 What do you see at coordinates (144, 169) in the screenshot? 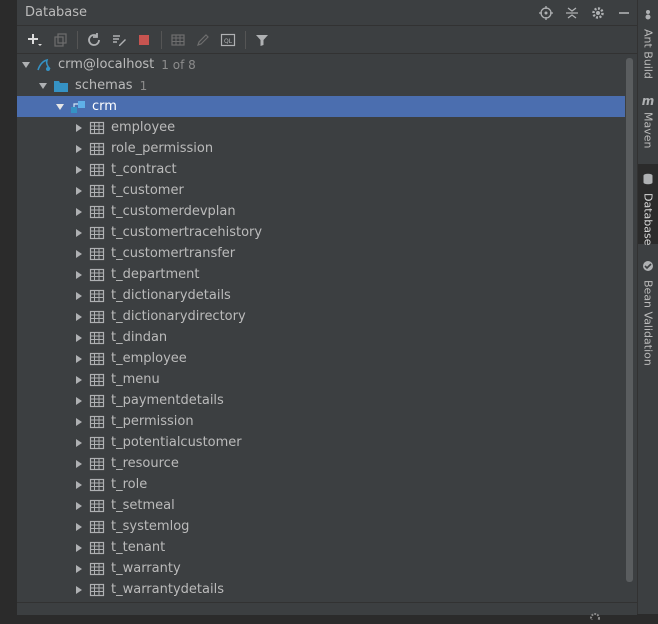
I see `table-name: t_contract` at bounding box center [144, 169].